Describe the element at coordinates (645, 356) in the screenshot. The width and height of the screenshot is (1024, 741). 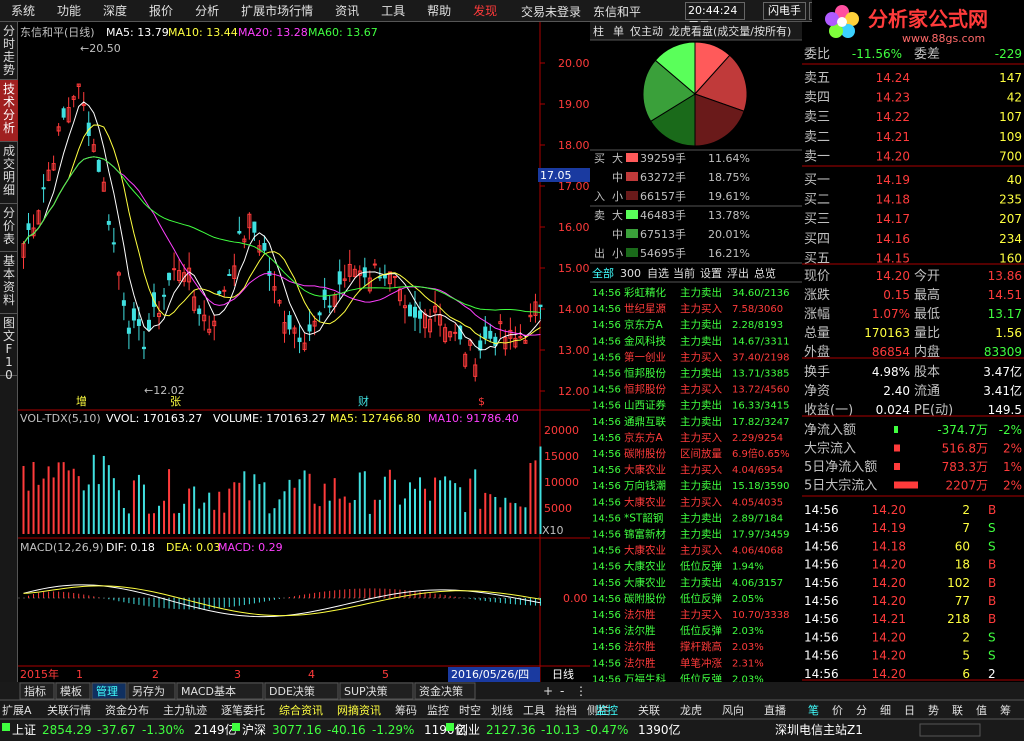
I see `rank-stock: 第一创业` at that location.